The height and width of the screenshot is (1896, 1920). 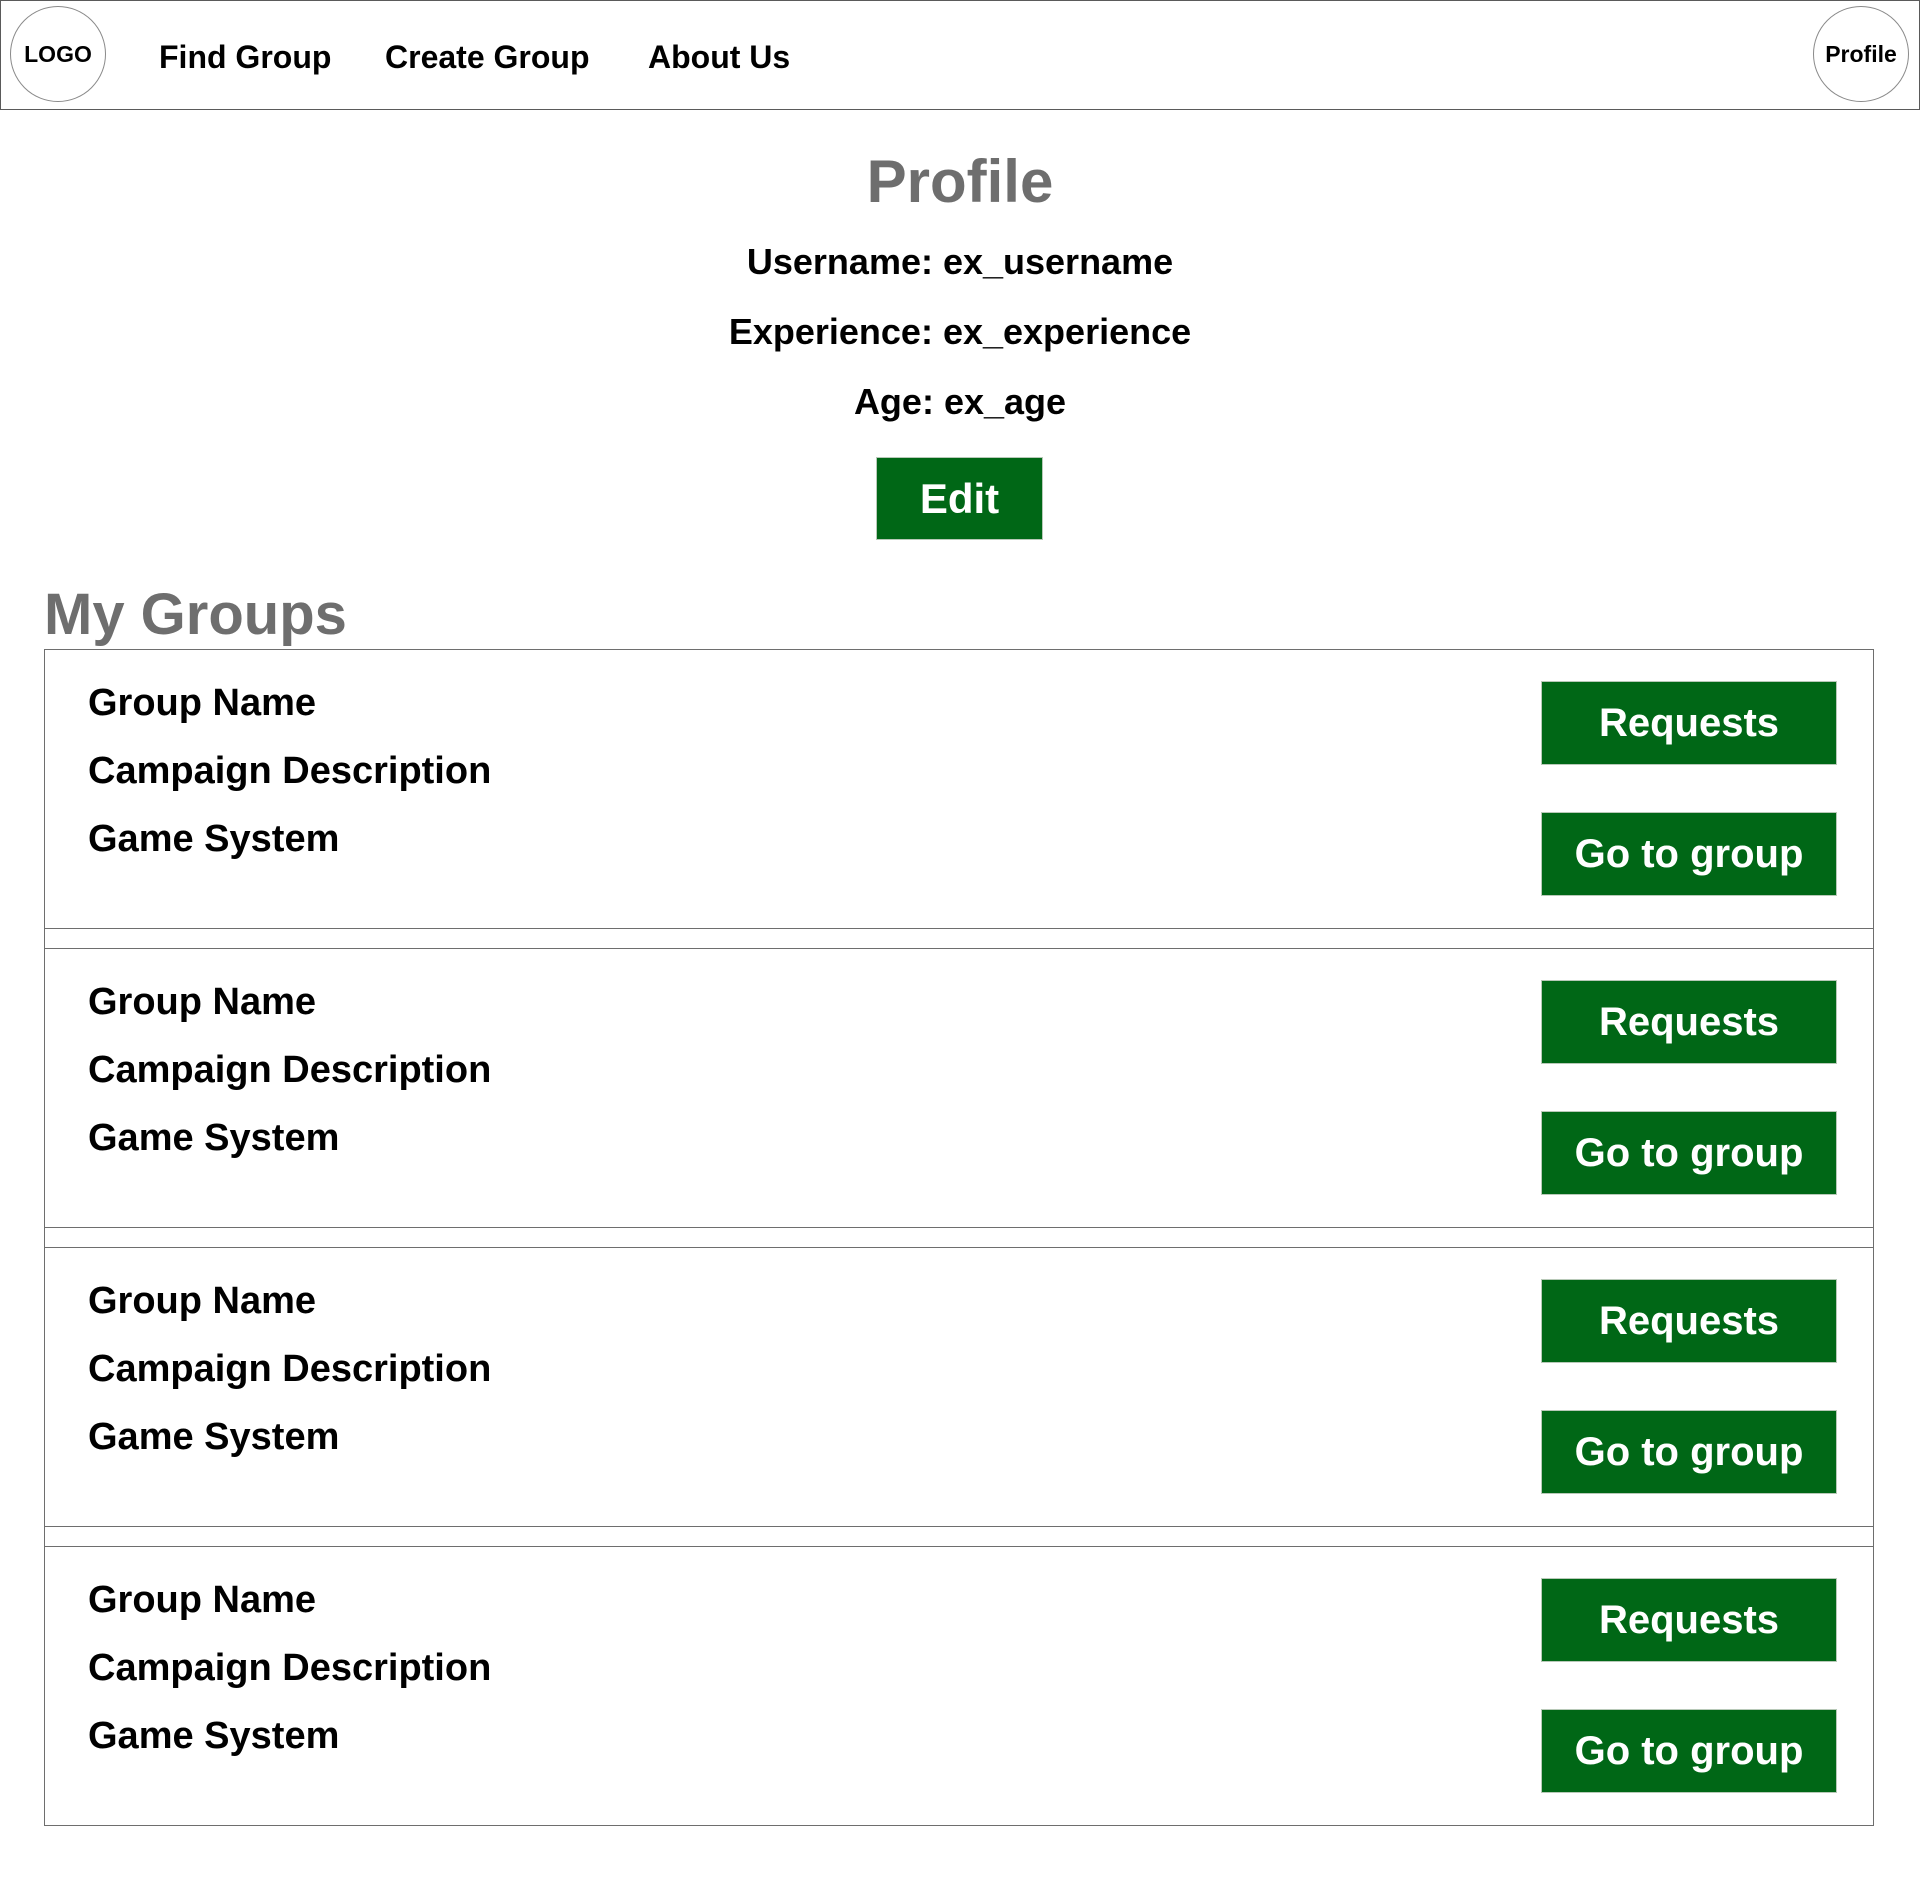 I want to click on page-title: Profile, so click(x=960, y=181).